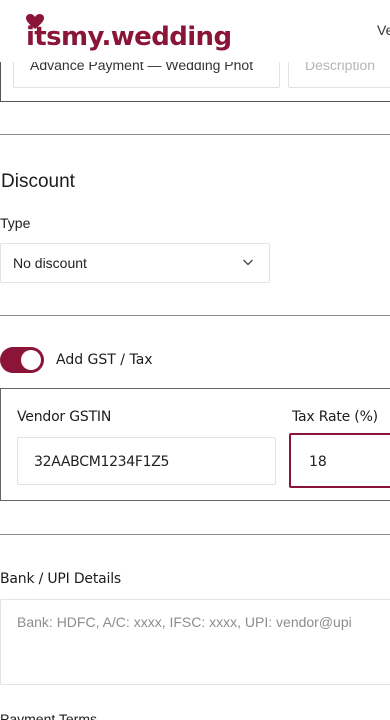 The image size is (390, 720). Describe the element at coordinates (31, 360) in the screenshot. I see `toggle-knob` at that location.